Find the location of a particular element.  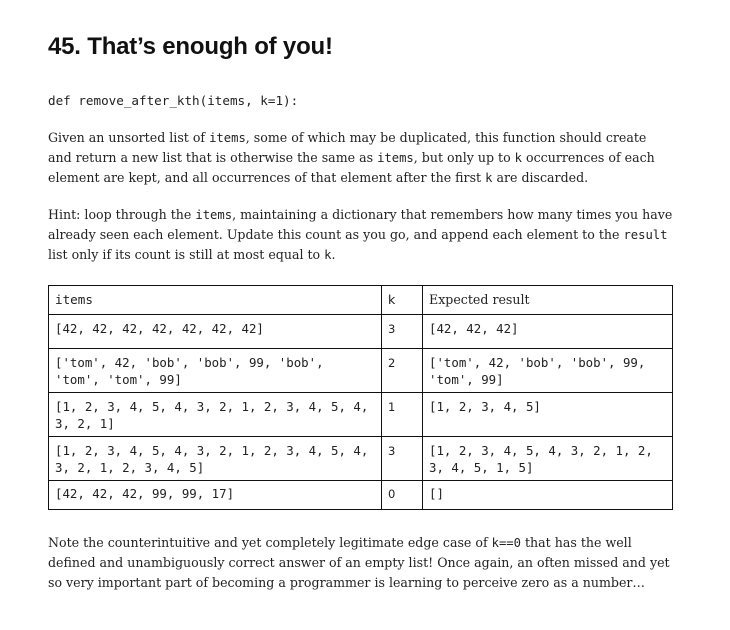

header-items: items is located at coordinates (215, 300).